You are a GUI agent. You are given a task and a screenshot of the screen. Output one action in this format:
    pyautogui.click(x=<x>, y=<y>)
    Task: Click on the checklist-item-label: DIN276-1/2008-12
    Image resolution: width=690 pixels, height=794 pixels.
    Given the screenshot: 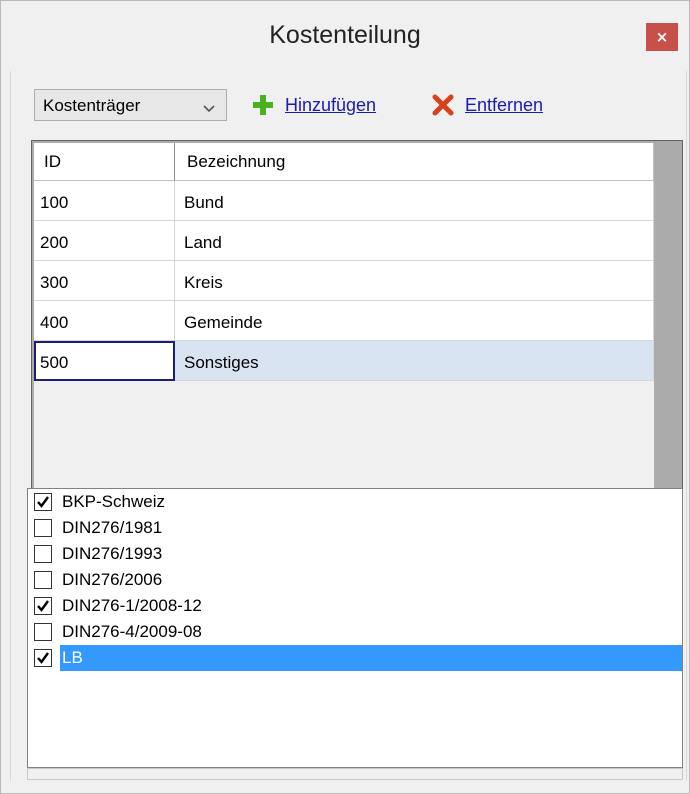 What is the action you would take?
    pyautogui.click(x=132, y=605)
    